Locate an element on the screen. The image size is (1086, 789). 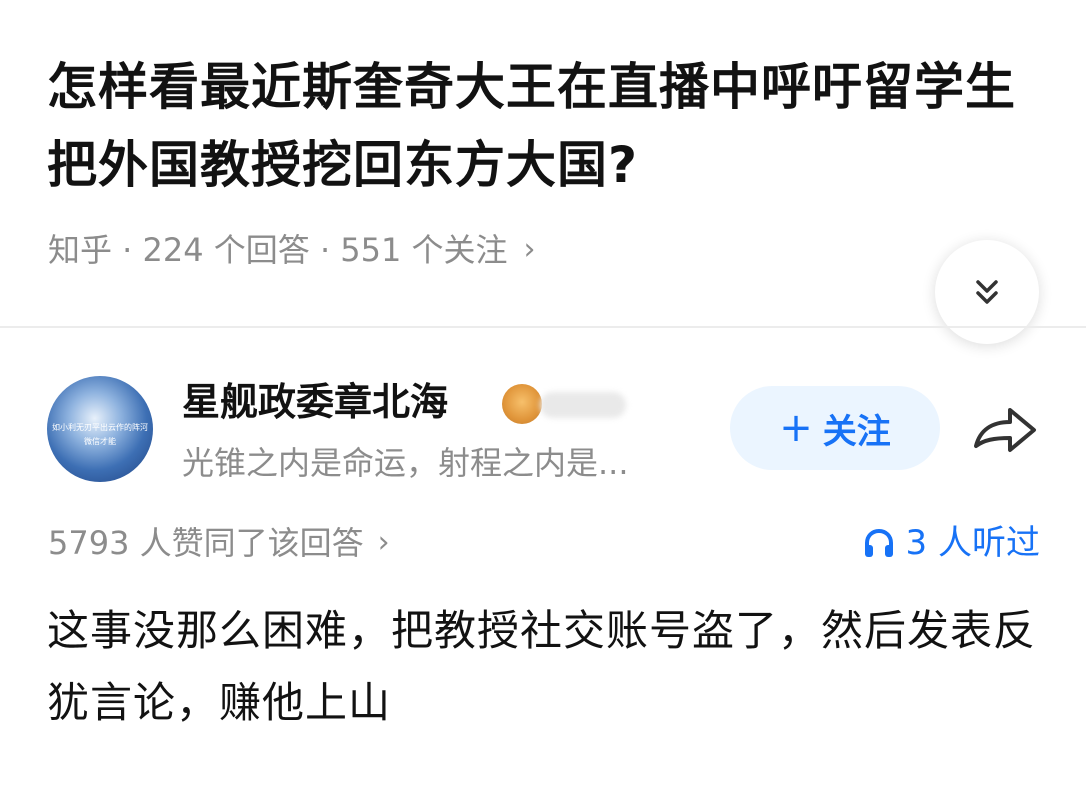
avatar-caption: 如小利无刃平出云作的阵河 is located at coordinates (100, 427).